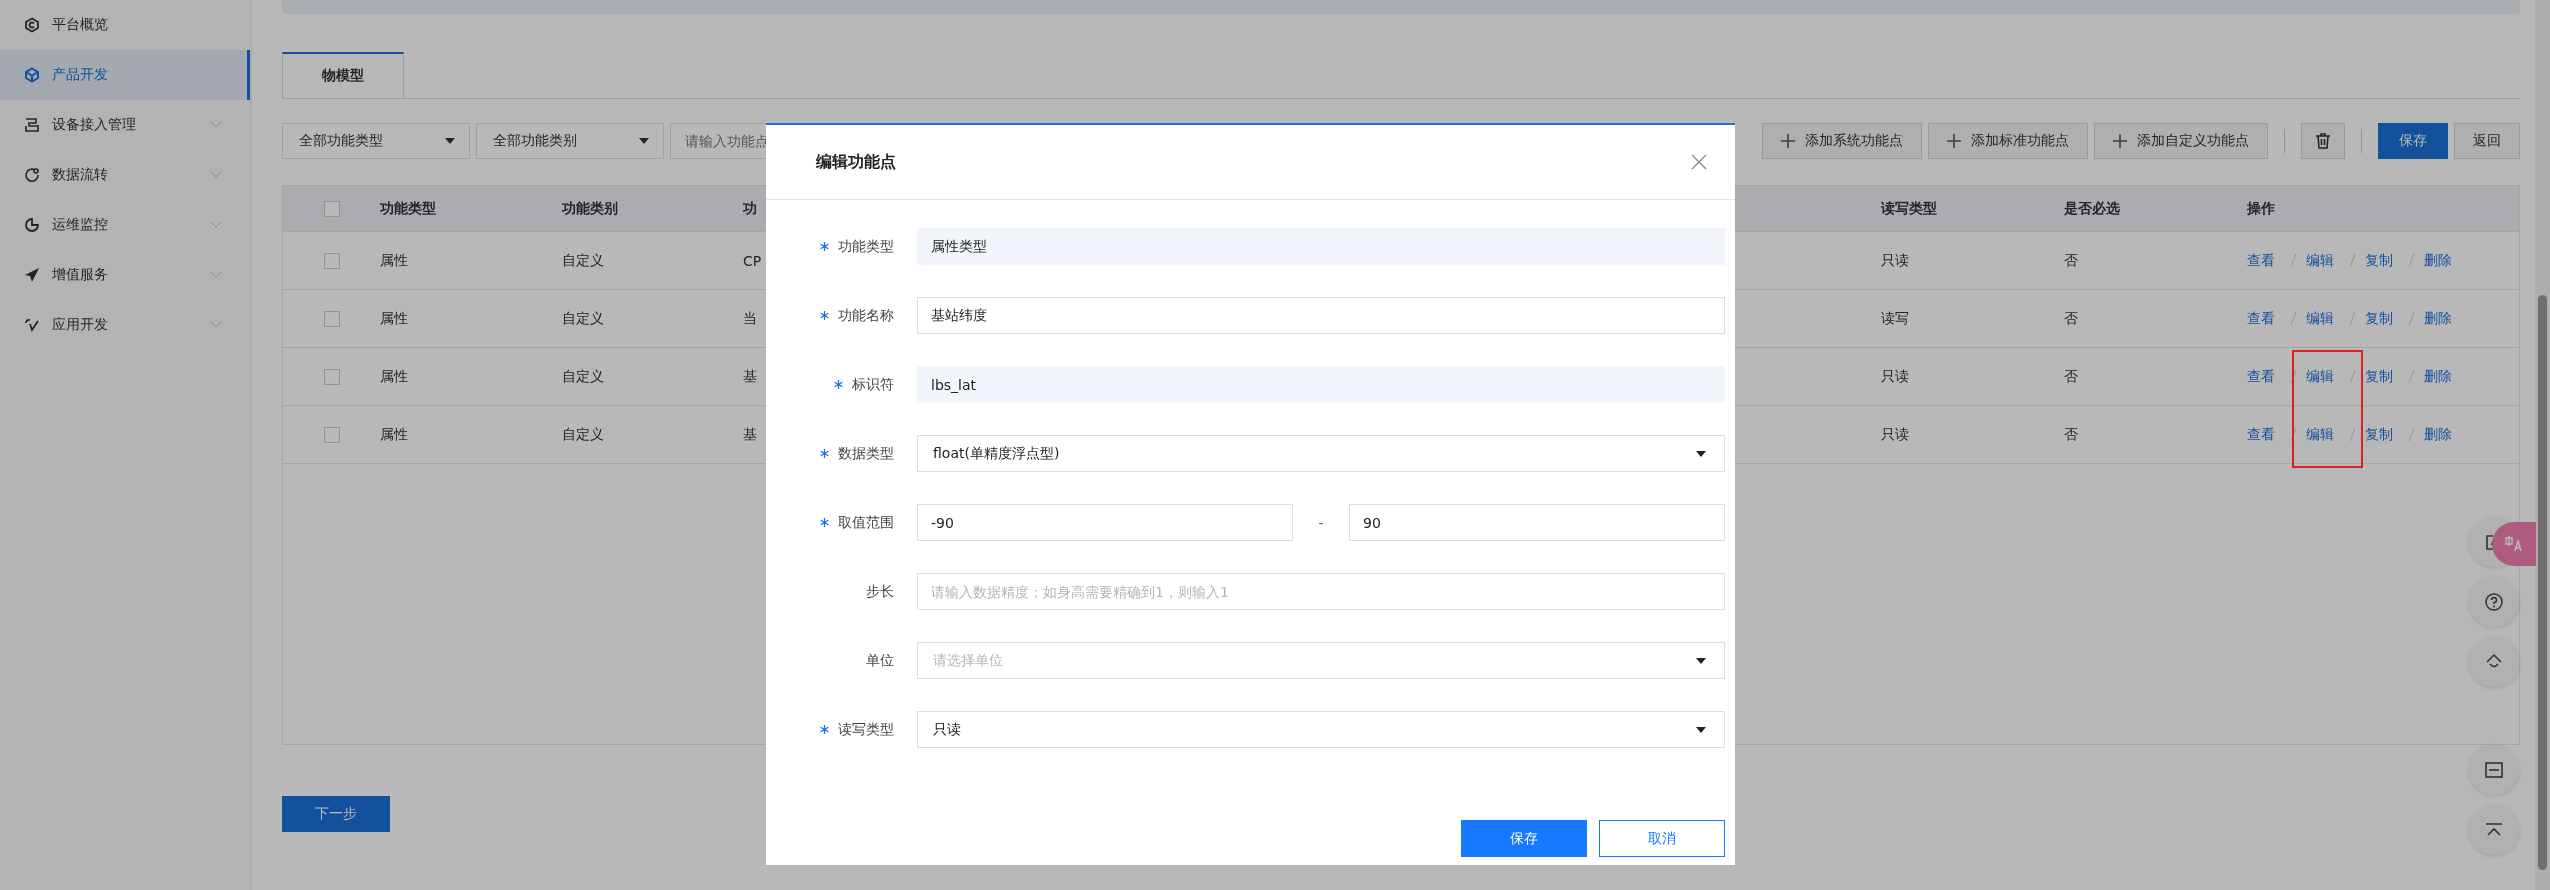  Describe the element at coordinates (32, 225) in the screenshot. I see `pie-chart-icon` at that location.